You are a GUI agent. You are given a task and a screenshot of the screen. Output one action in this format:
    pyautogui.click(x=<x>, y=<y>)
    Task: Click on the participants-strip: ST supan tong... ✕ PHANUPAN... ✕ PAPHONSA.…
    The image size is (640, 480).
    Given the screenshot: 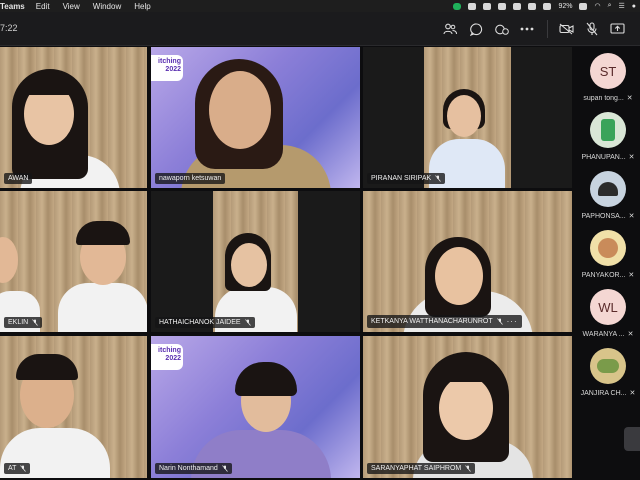 What is the action you would take?
    pyautogui.click(x=608, y=262)
    